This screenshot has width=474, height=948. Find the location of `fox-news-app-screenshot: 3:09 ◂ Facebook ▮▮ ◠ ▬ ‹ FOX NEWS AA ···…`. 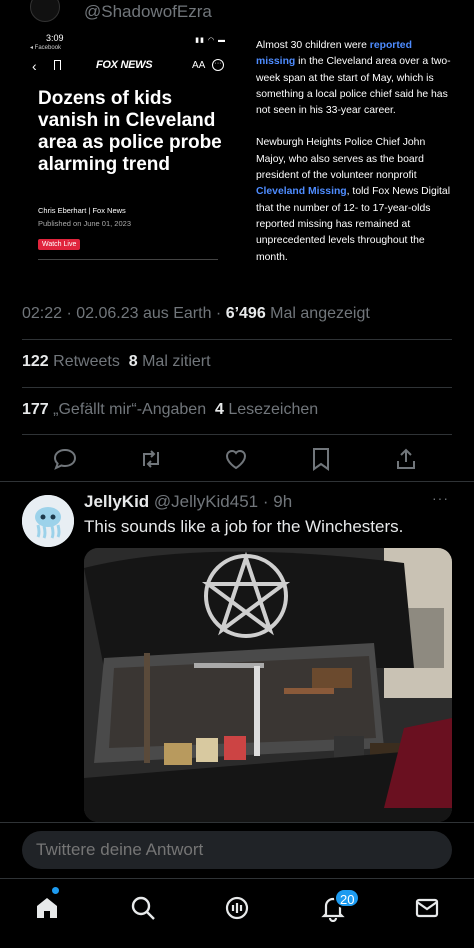

fox-news-app-screenshot: 3:09 ◂ Facebook ▮▮ ◠ ▬ ‹ FOX NEWS AA ···… is located at coordinates (127, 156).